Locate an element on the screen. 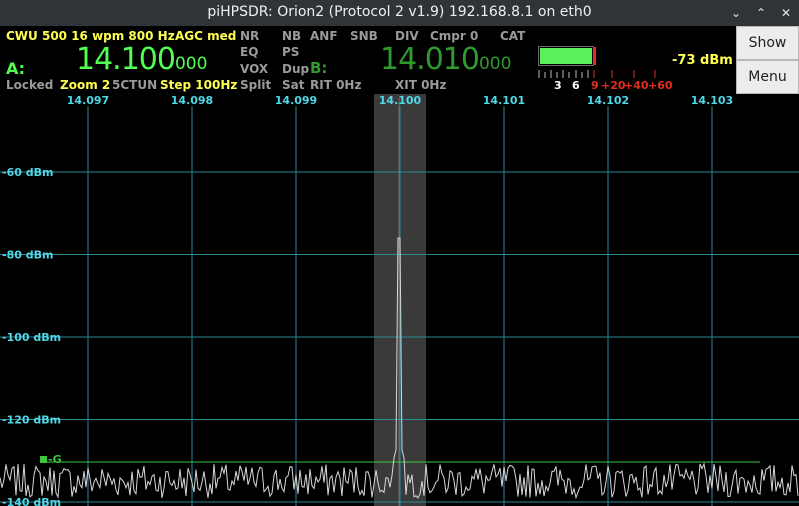  step-label: Step 100Hz is located at coordinates (198, 85).